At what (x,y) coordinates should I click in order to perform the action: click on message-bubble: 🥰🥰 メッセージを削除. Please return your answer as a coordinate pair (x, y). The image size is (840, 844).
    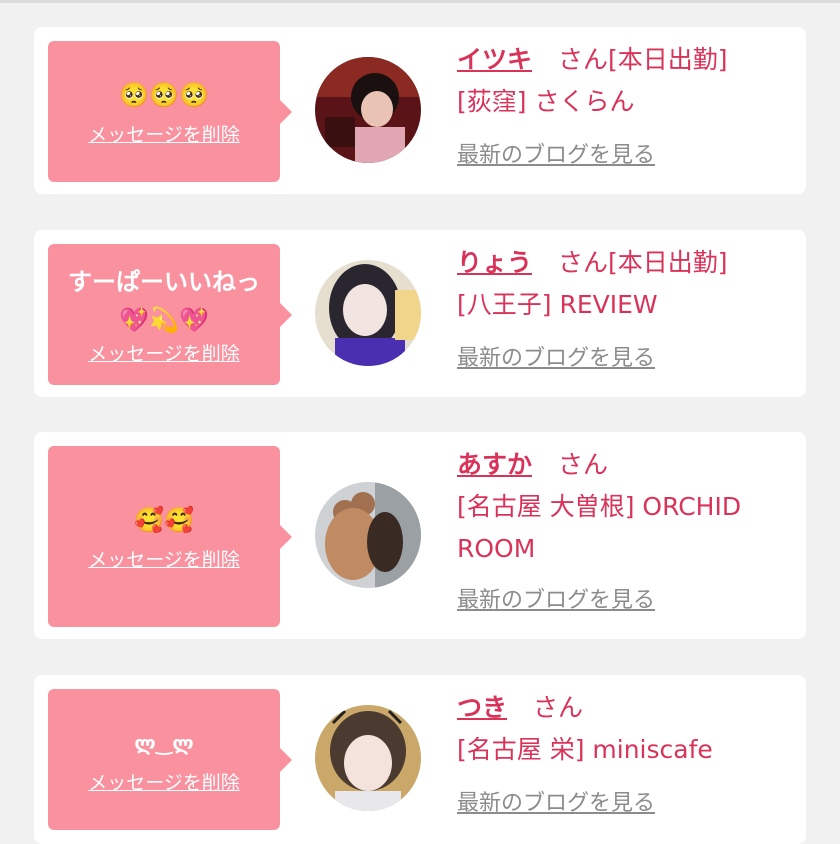
    Looking at the image, I should click on (170, 536).